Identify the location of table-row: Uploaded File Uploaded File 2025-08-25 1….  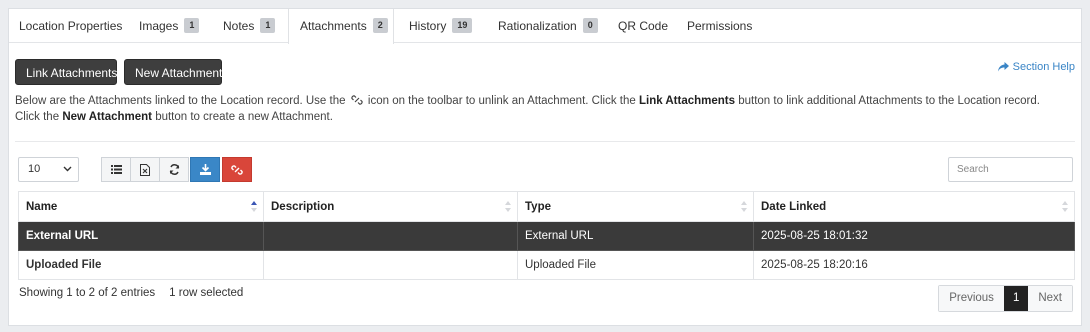
(546, 265).